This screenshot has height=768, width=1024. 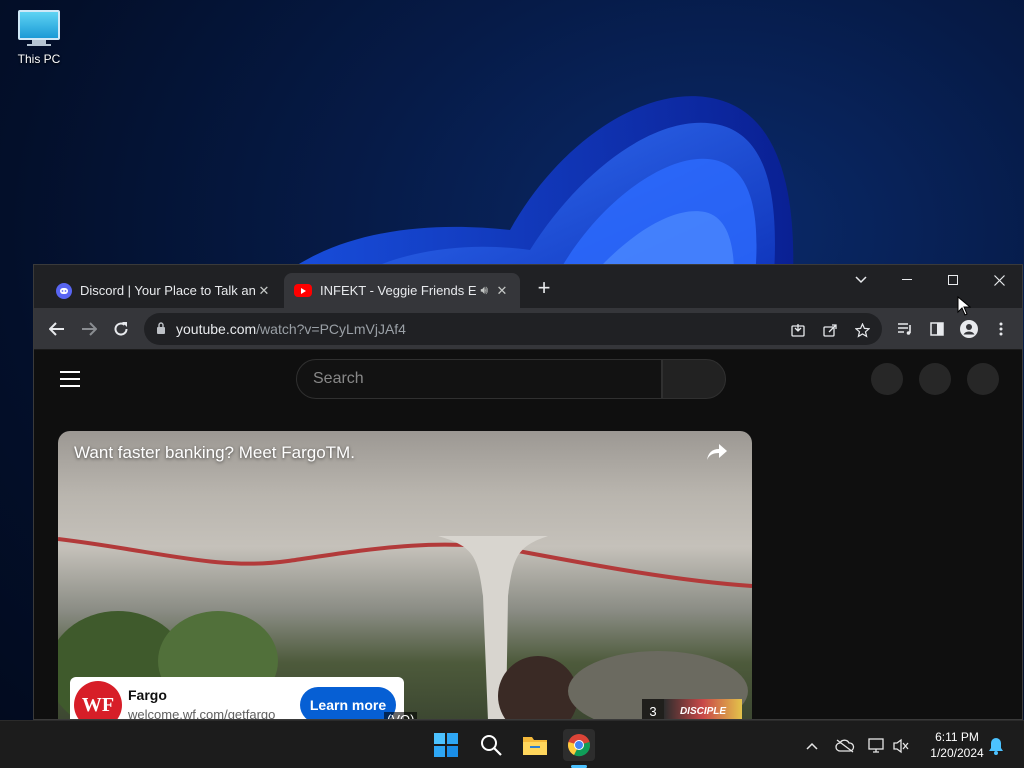 I want to click on learn-more-button: Learn more, so click(x=348, y=703).